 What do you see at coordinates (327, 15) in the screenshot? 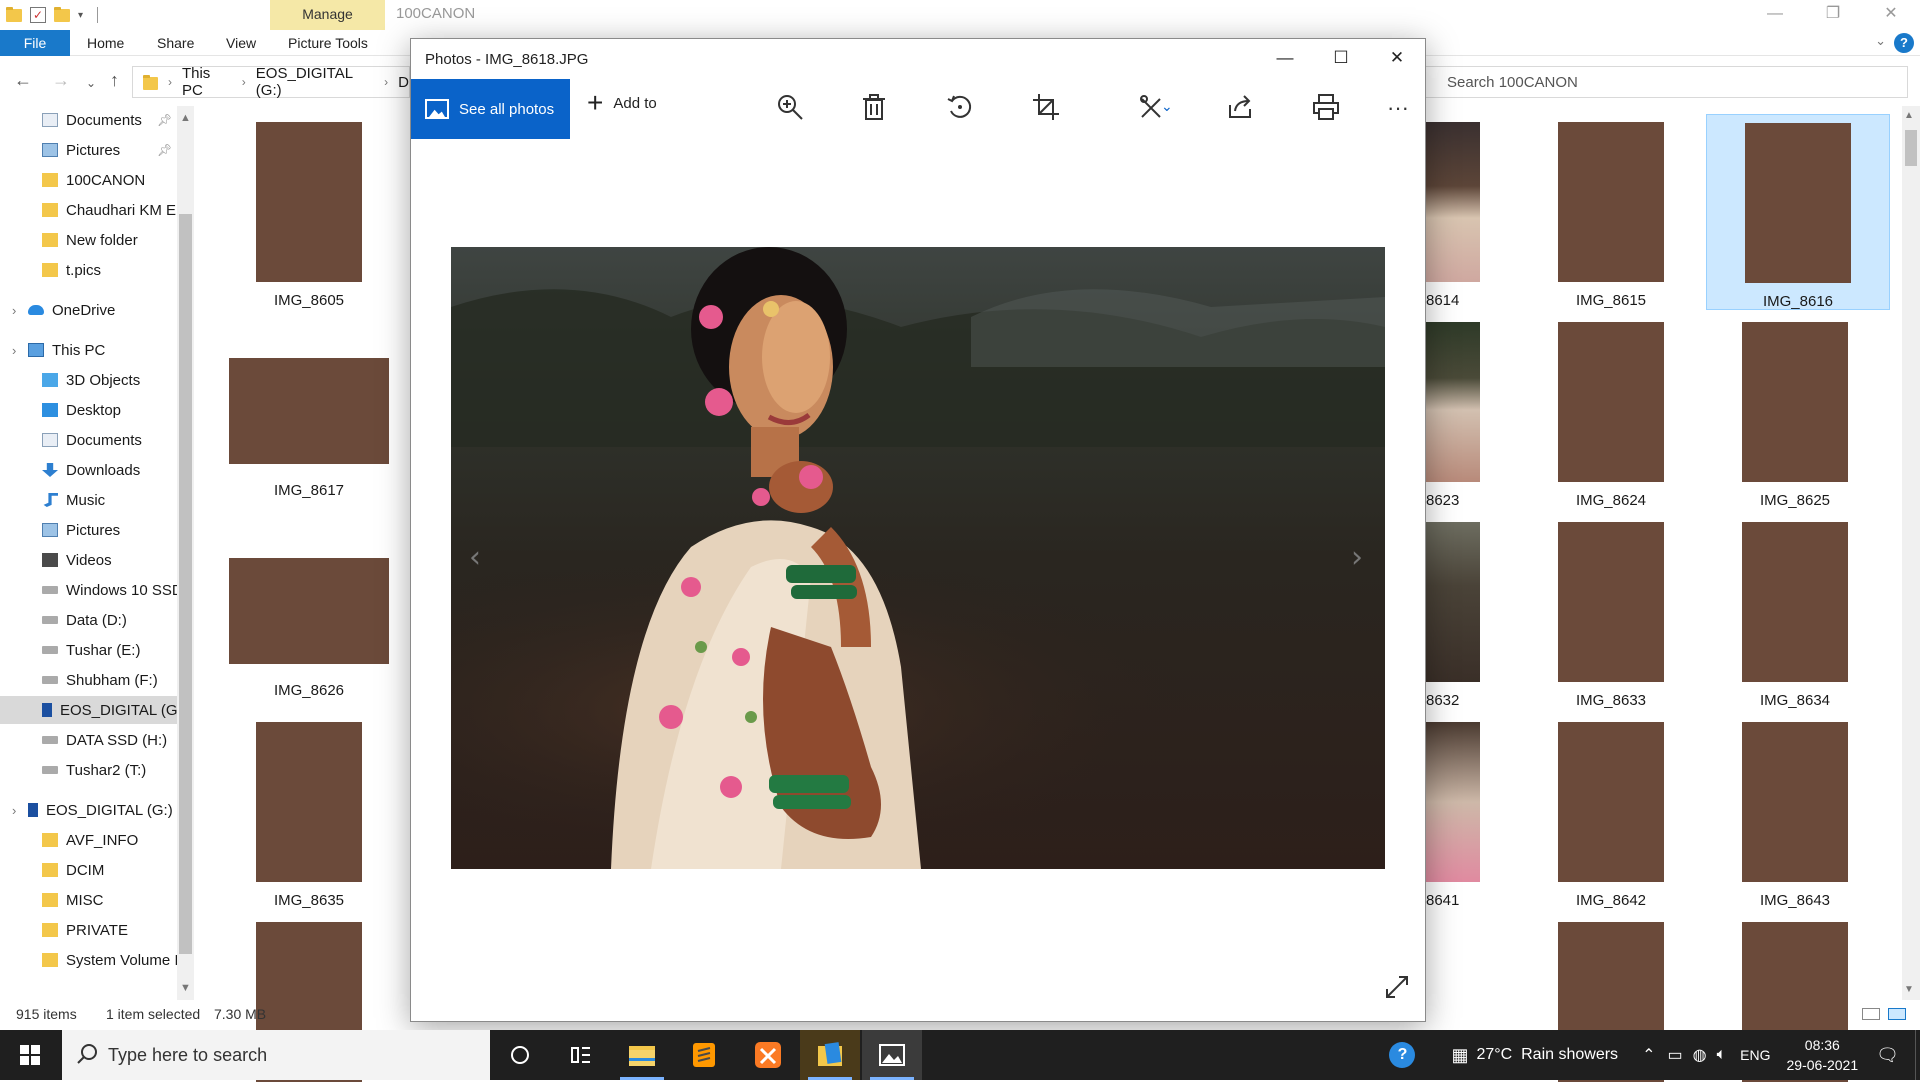
I see `tab-manage: Manage` at bounding box center [327, 15].